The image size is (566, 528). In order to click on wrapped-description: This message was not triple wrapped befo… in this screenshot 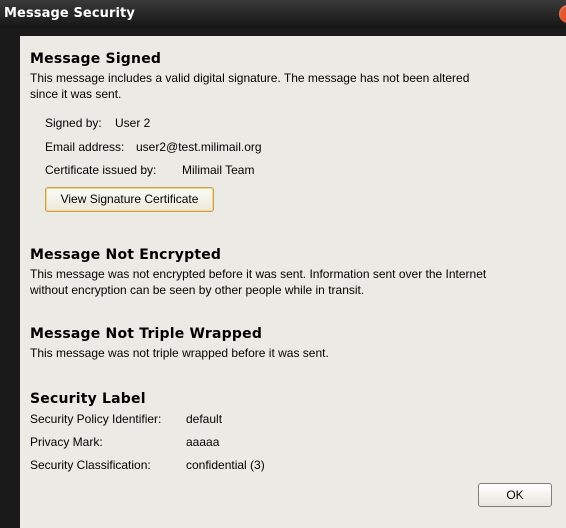, I will do `click(179, 353)`.